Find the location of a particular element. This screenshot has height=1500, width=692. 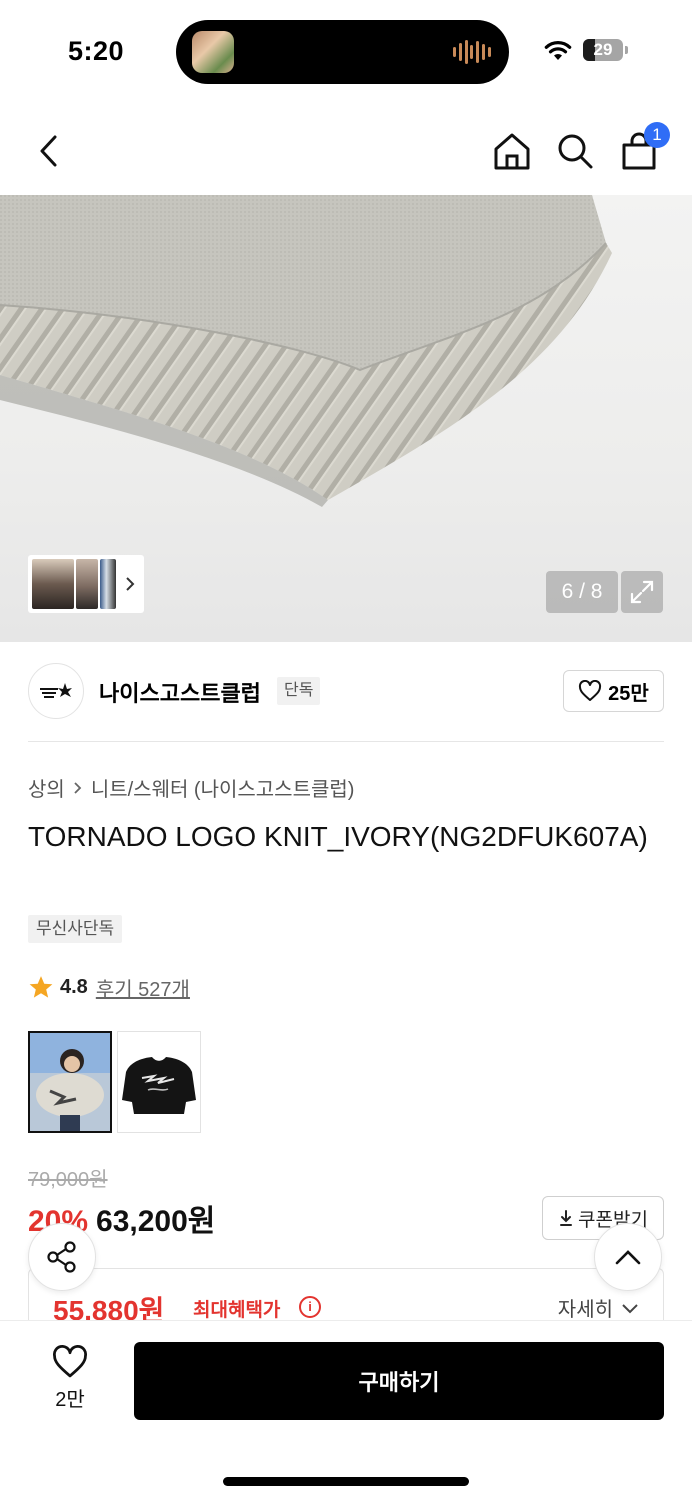

battery-percent: 29 is located at coordinates (603, 49).